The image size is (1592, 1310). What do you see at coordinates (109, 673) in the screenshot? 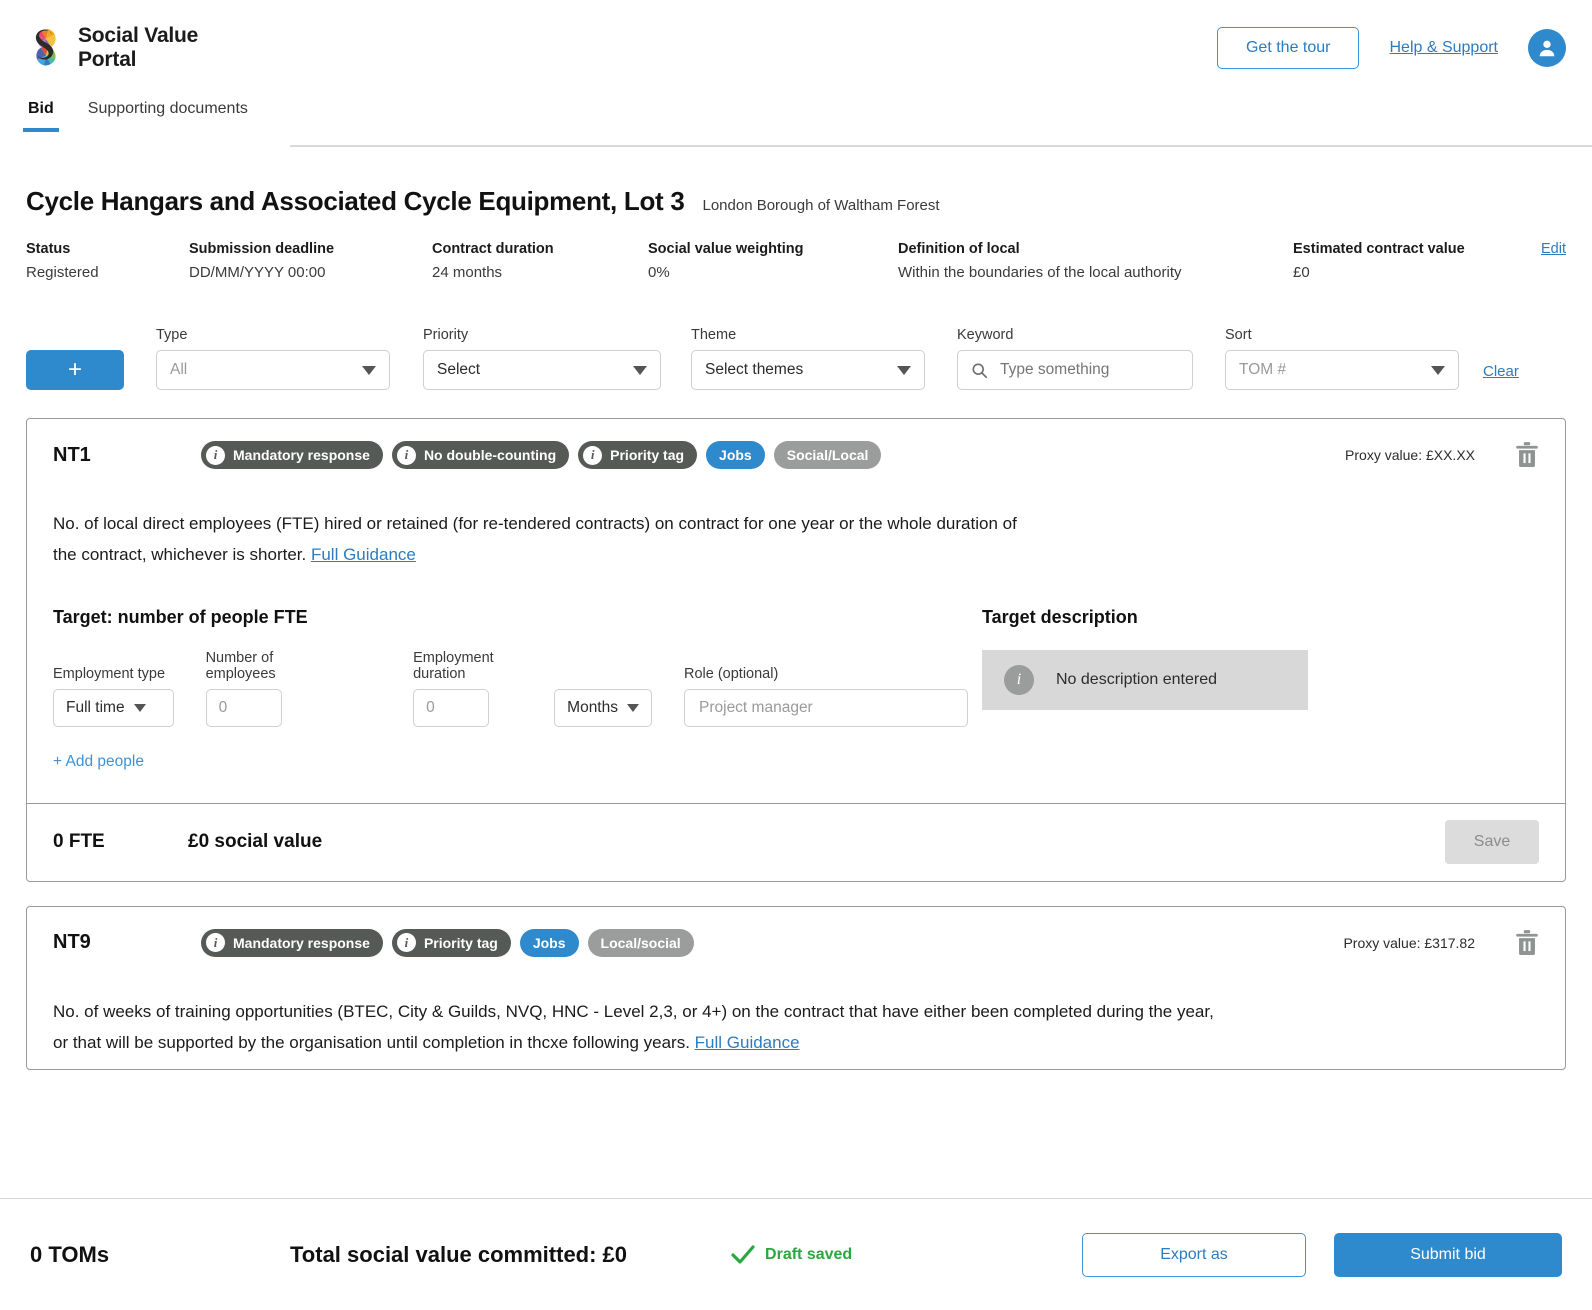
I see `employment-type-label: Employment type` at bounding box center [109, 673].